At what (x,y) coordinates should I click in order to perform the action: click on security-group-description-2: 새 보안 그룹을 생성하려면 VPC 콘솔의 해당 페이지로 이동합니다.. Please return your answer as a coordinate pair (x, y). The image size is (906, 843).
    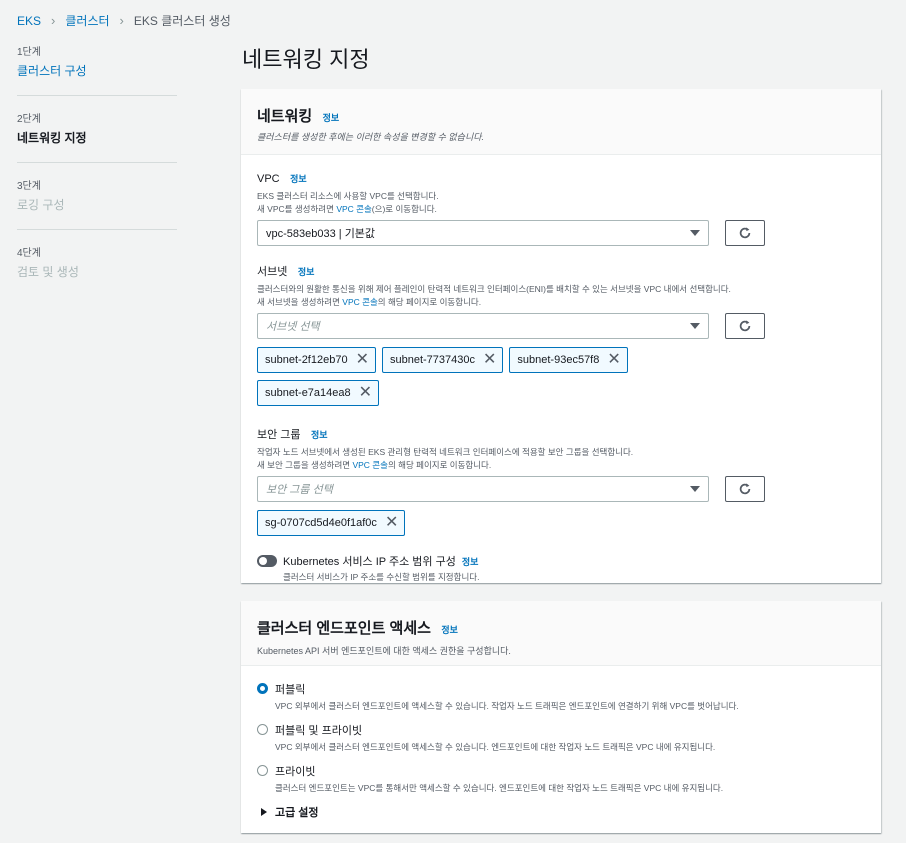
    Looking at the image, I should click on (374, 465).